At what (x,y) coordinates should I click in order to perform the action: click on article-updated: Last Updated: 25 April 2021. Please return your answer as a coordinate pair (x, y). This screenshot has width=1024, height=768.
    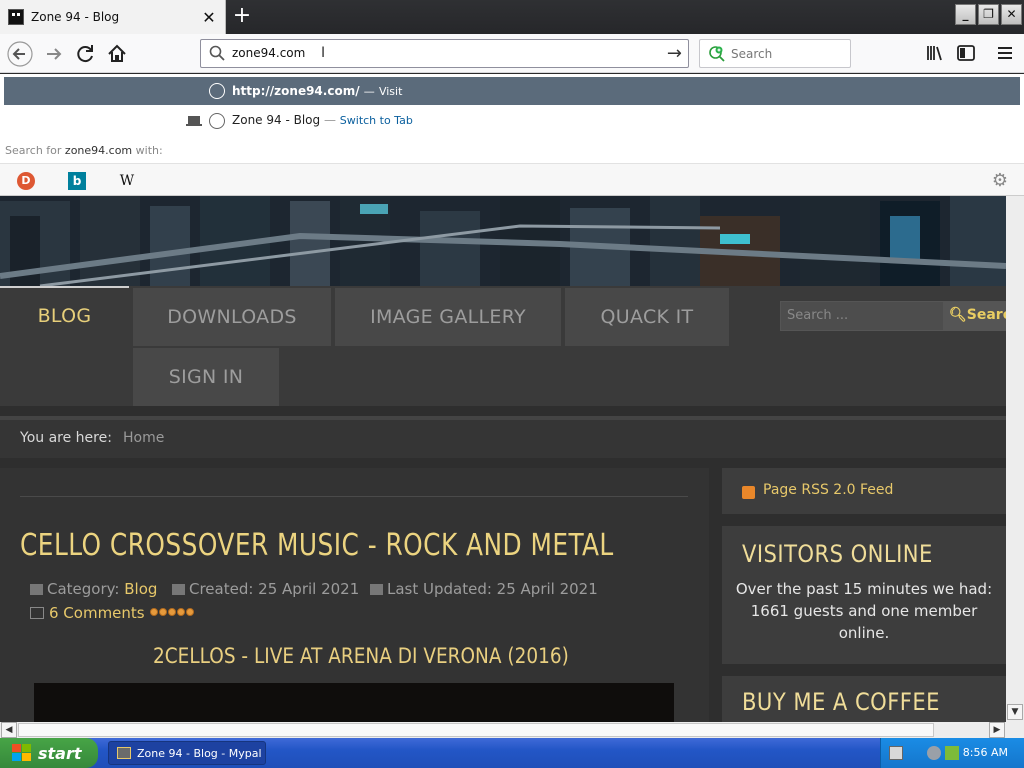
    Looking at the image, I should click on (484, 589).